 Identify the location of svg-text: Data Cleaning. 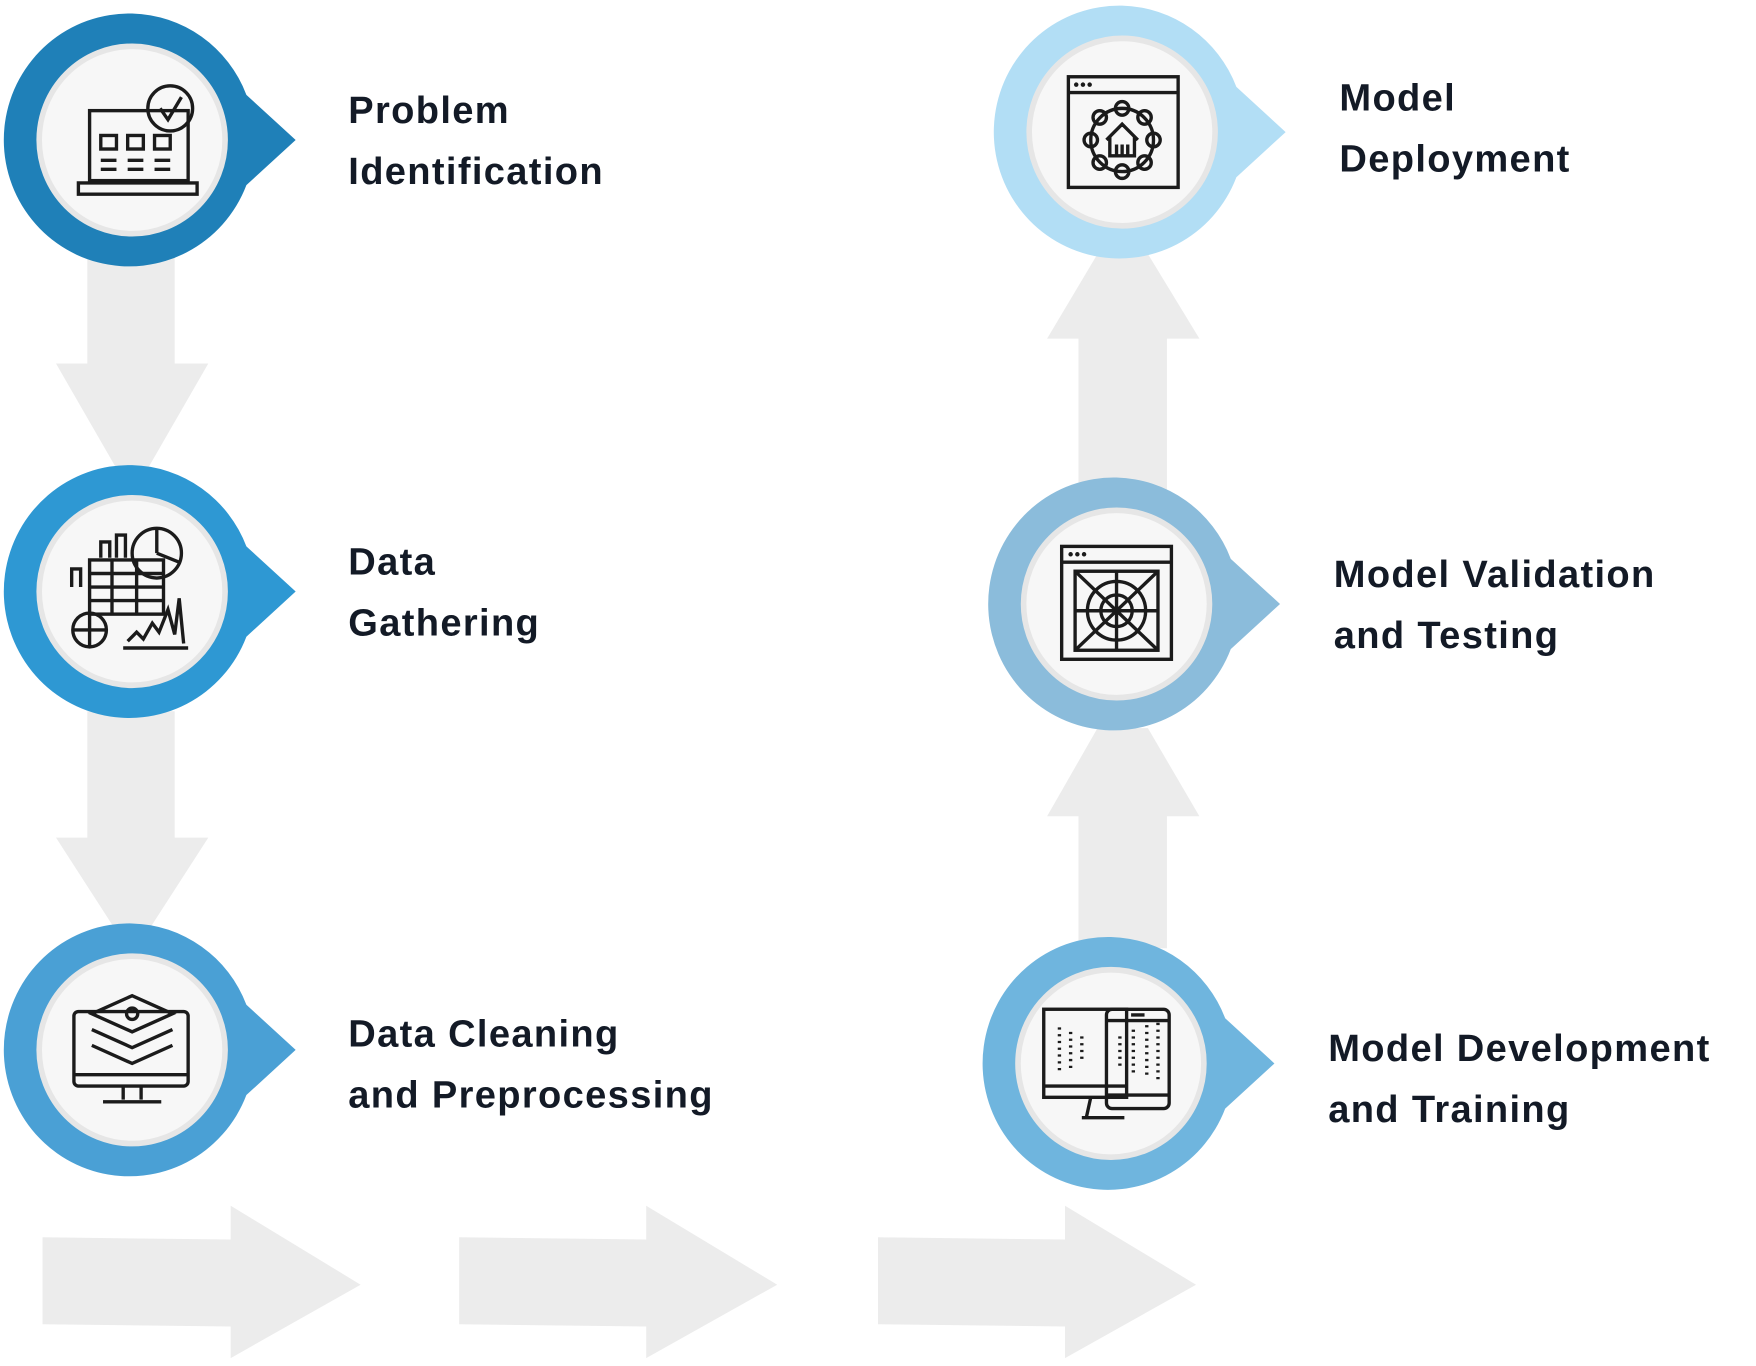
(483, 1033).